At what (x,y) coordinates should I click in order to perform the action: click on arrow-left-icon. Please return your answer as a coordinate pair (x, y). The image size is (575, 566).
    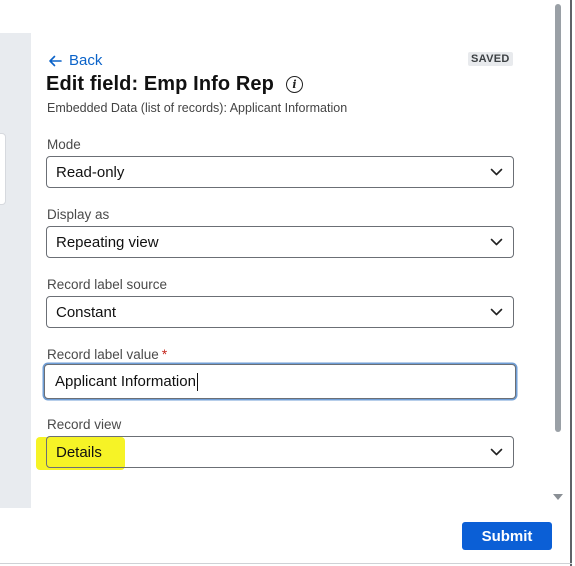
    Looking at the image, I should click on (55, 60).